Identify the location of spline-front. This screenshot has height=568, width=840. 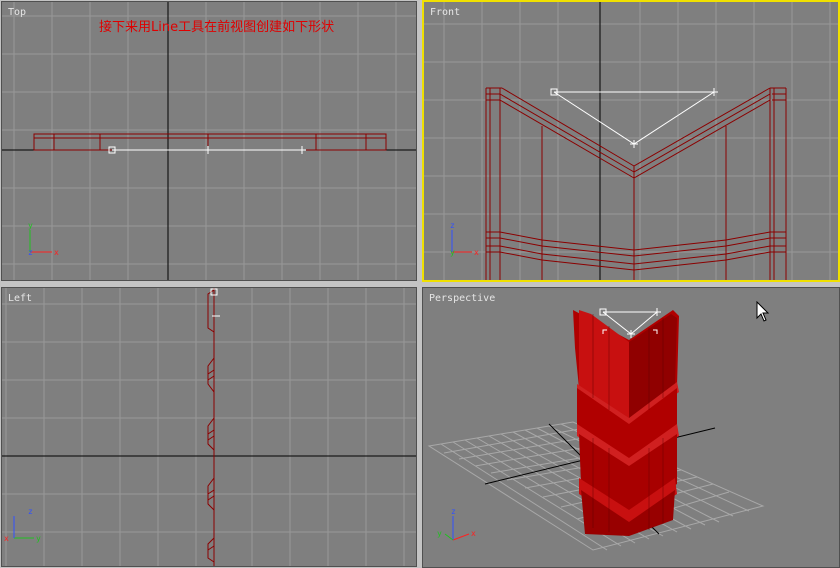
(634, 118).